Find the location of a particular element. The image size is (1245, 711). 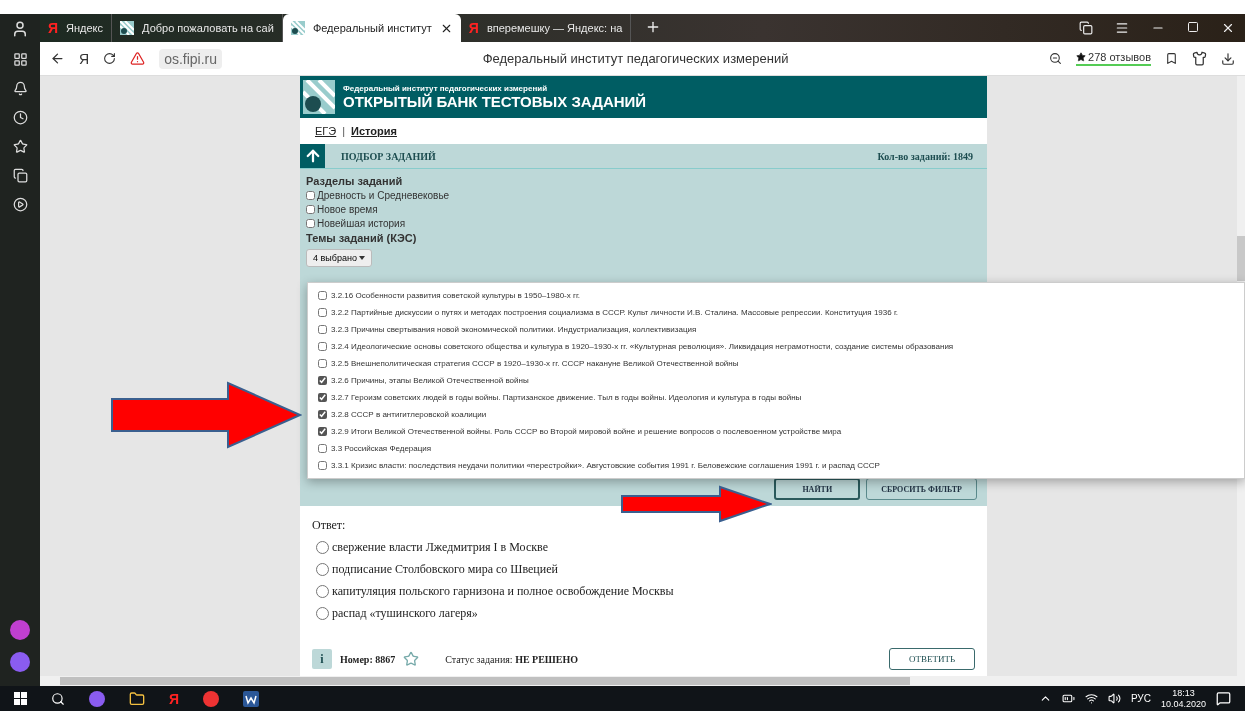

dropdown-item: 3.2.9 Итоги Великой Отечественной войны. Роль СССР во Второй мировой войне и решение вопросов о послевоенном устройстве мира is located at coordinates (776, 431).